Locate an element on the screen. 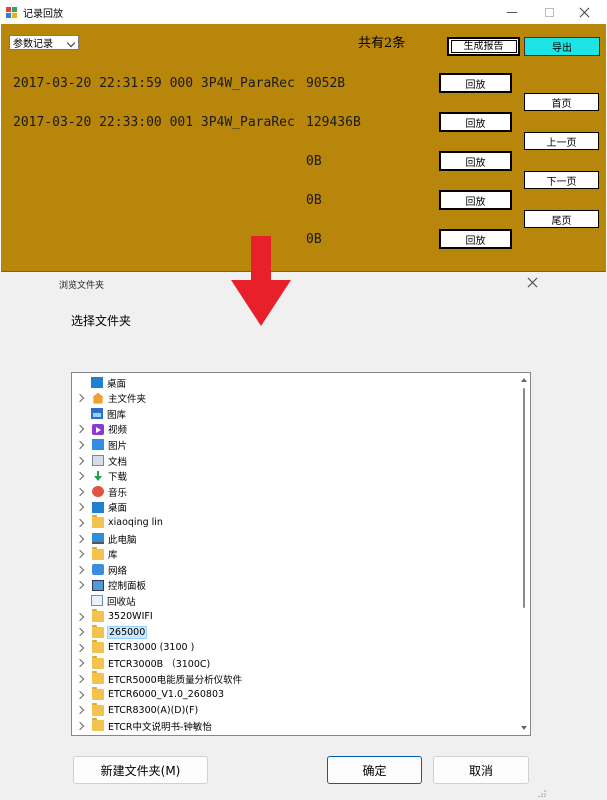 The width and height of the screenshot is (607, 800). generate-report-button: 生成报告 is located at coordinates (483, 46).